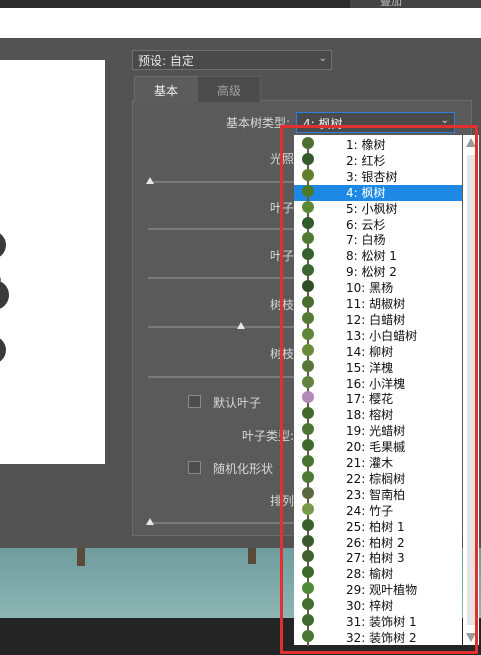  I want to click on tree-list-item-label: 13: 小白蜡树, so click(382, 335).